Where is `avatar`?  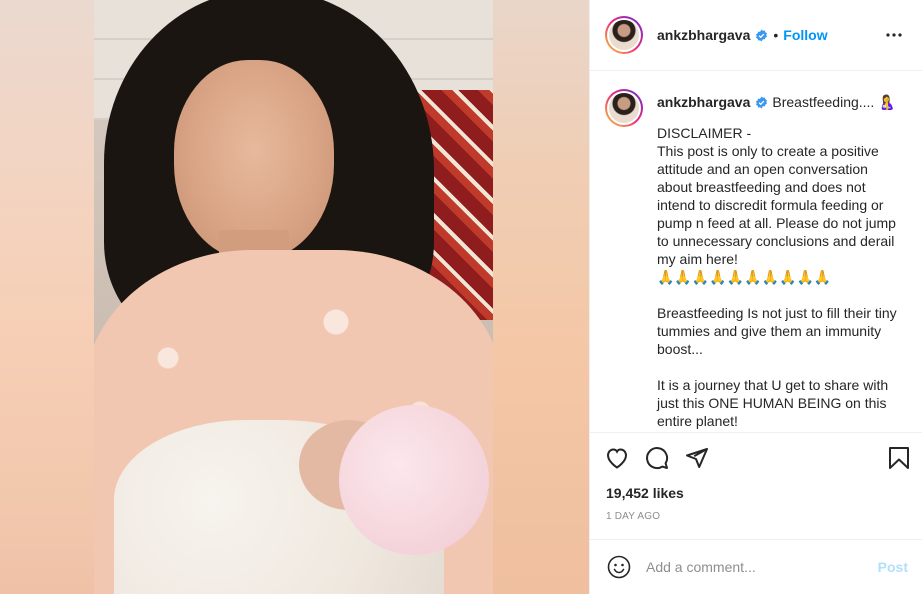 avatar is located at coordinates (624, 35).